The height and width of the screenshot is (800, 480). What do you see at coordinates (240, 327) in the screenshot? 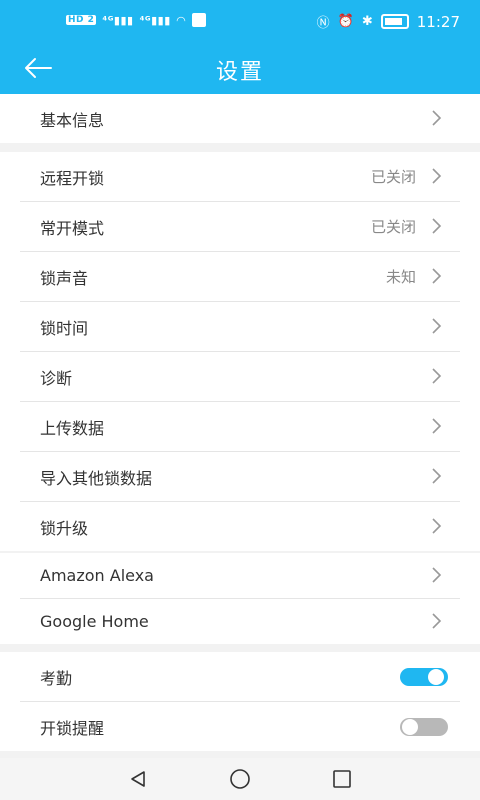
I see `row-lock-time: 锁时间` at bounding box center [240, 327].